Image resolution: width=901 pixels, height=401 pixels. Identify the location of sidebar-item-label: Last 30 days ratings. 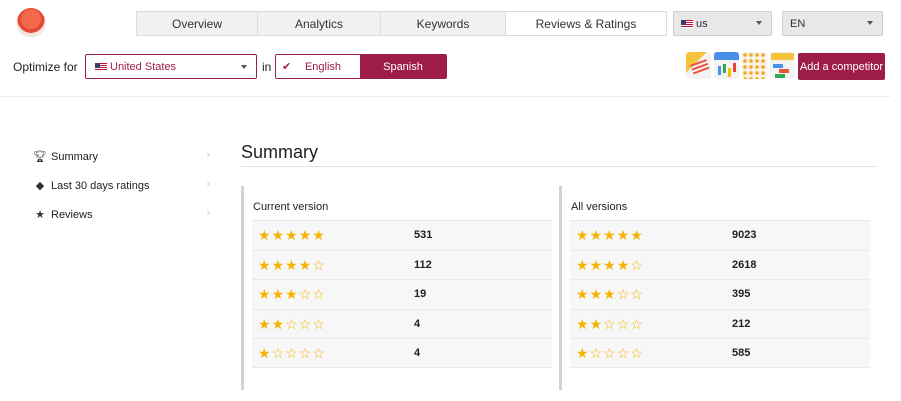
(100, 185).